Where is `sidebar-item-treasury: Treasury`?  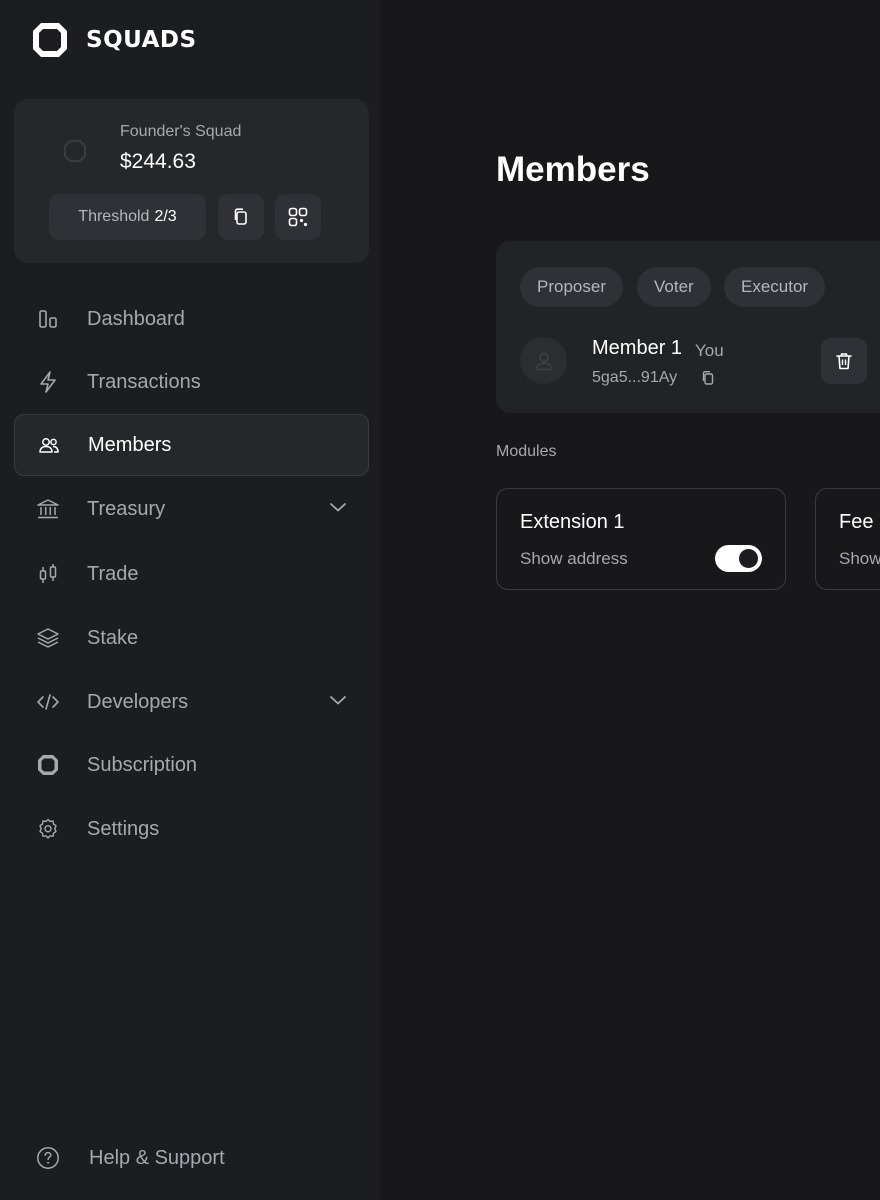
sidebar-item-treasury: Treasury is located at coordinates (191, 509).